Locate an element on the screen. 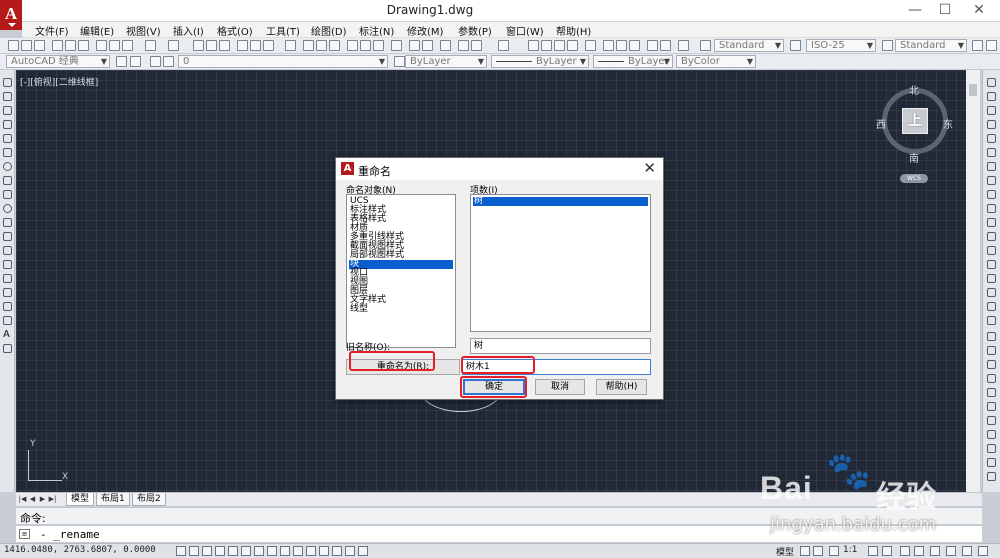  print2-icon is located at coordinates (352, 45).